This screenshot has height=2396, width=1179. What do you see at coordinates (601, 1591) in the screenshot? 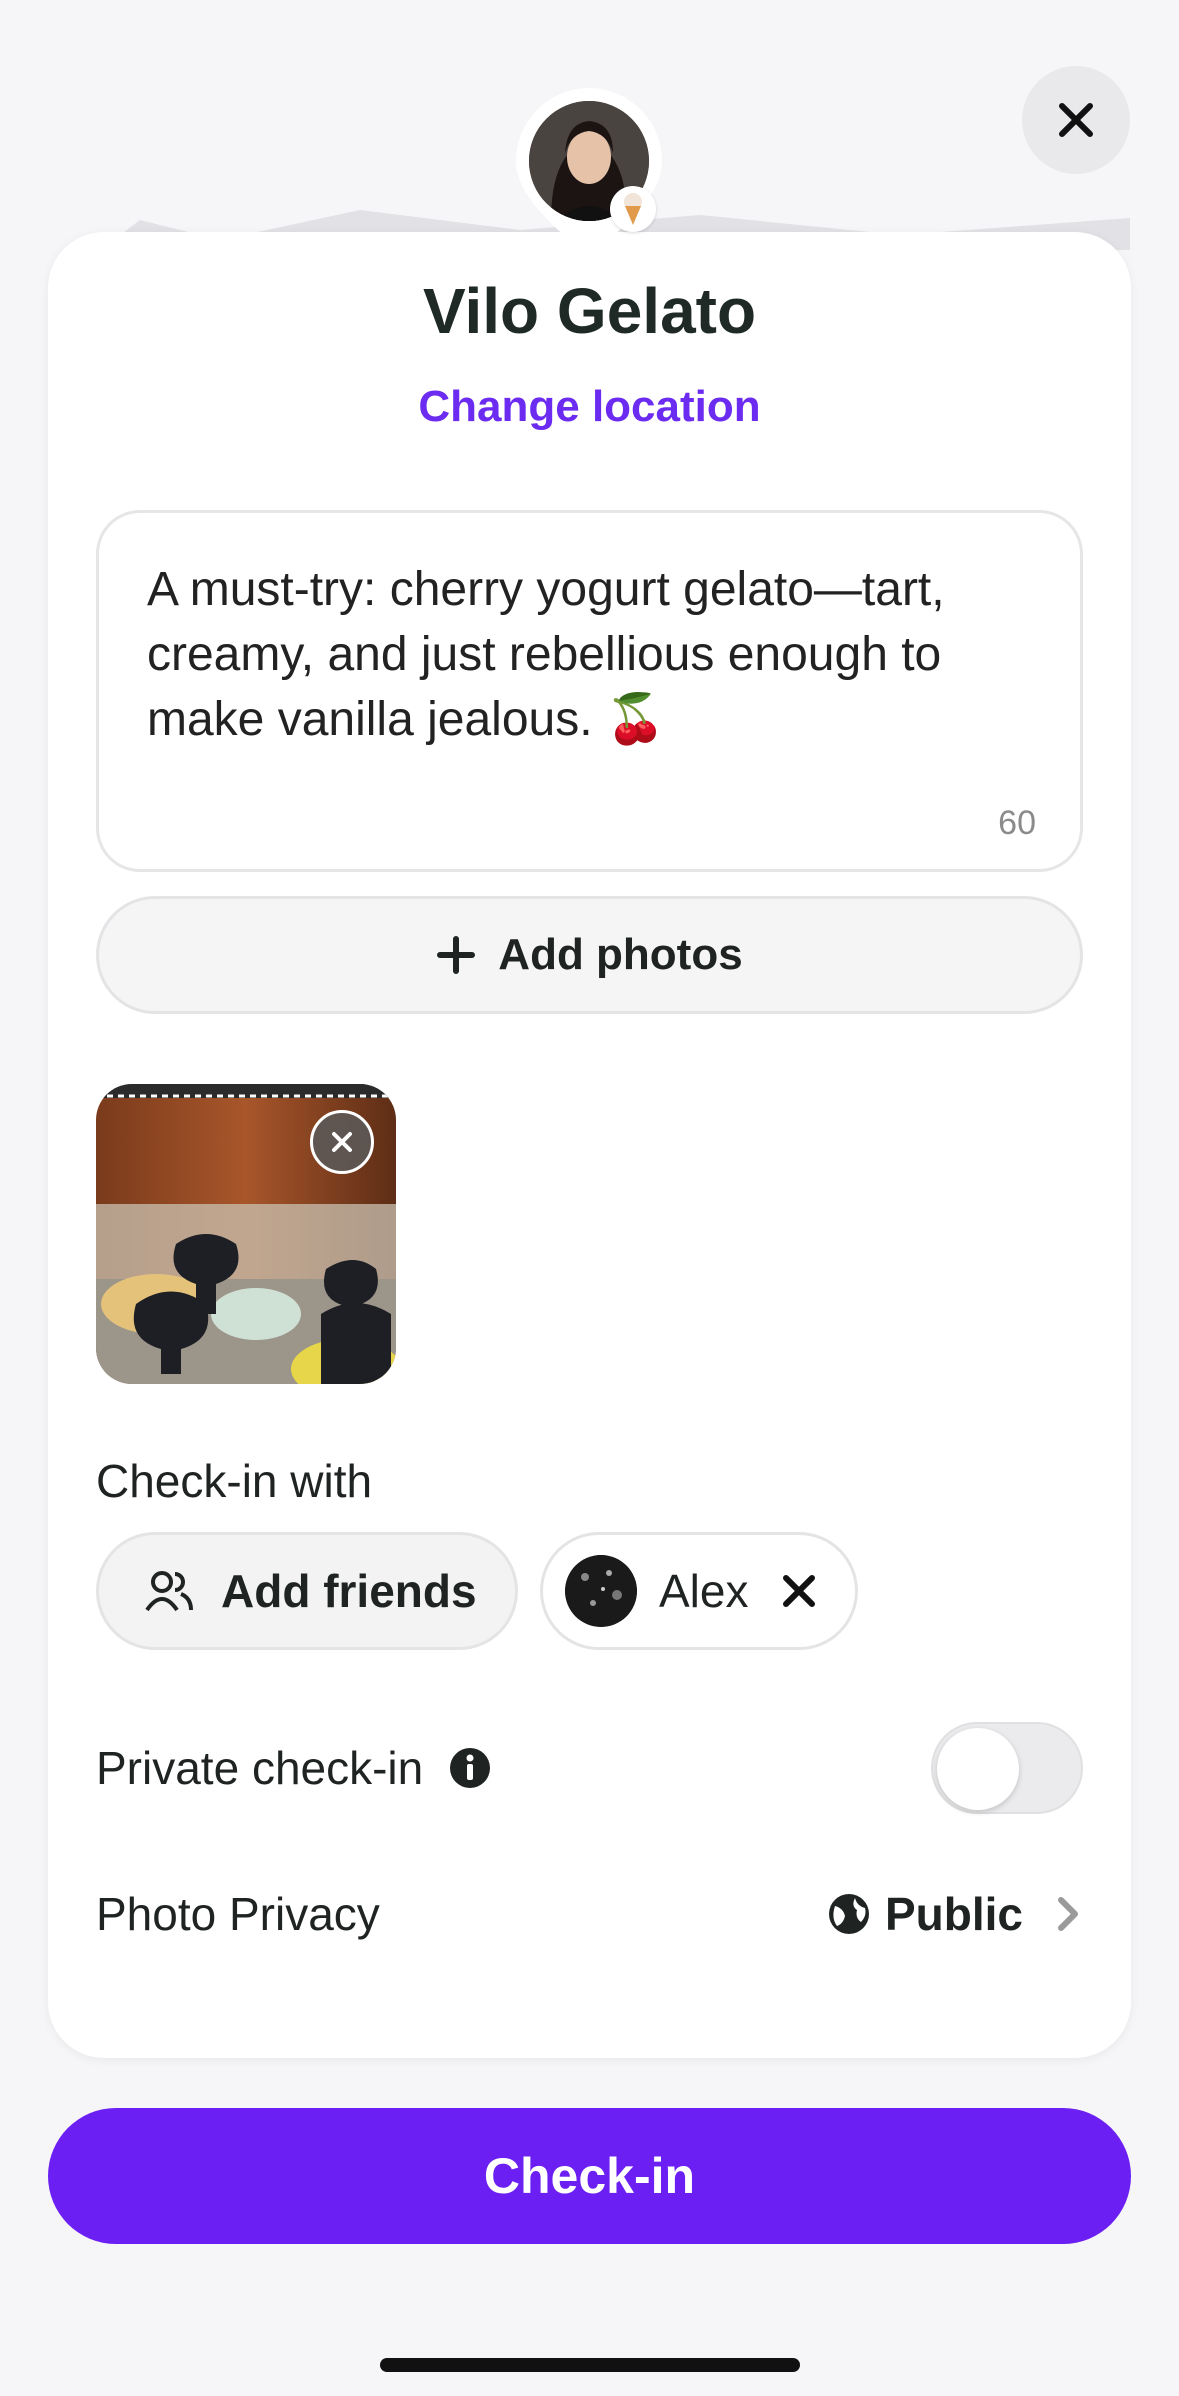
I see `avatar` at bounding box center [601, 1591].